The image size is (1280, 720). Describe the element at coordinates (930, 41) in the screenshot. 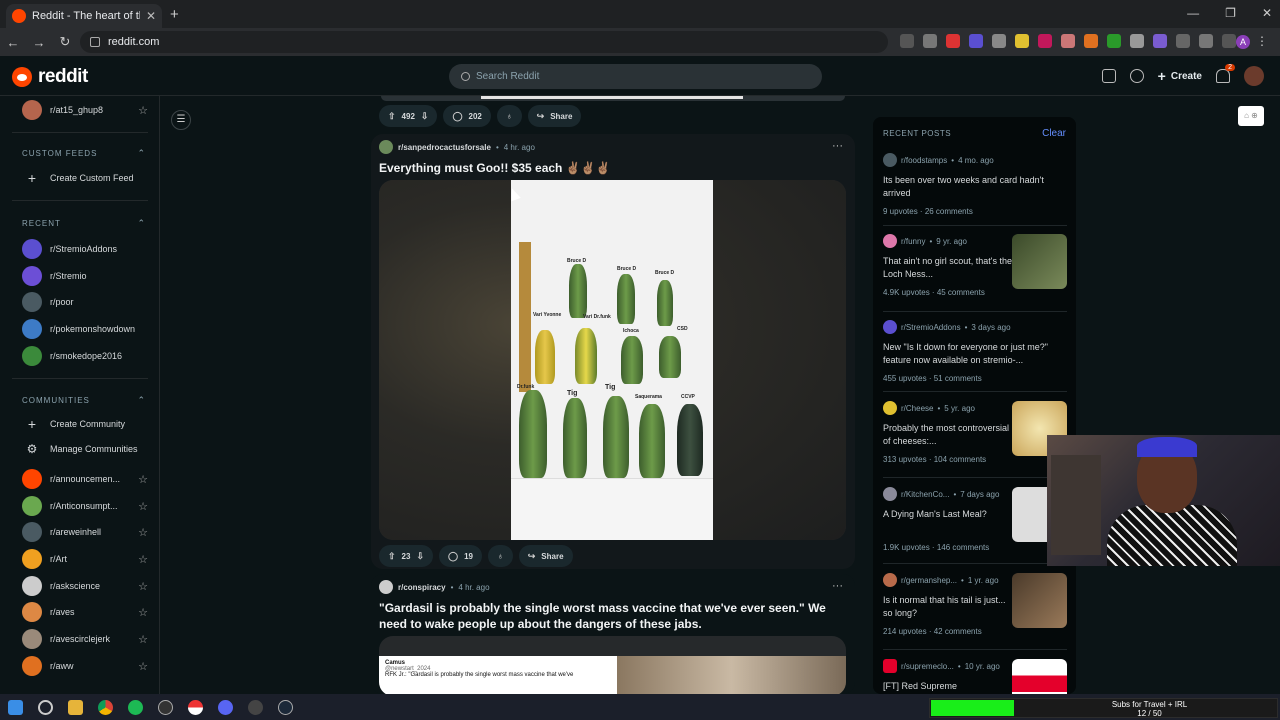

I see `bookmark-star-icon` at that location.